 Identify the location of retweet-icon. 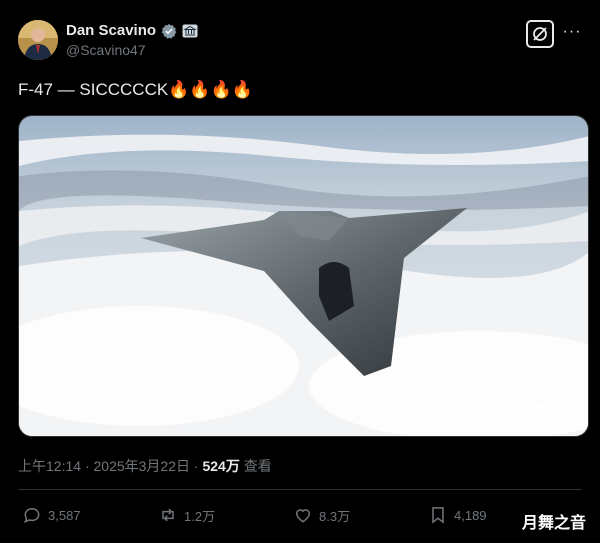
(168, 515).